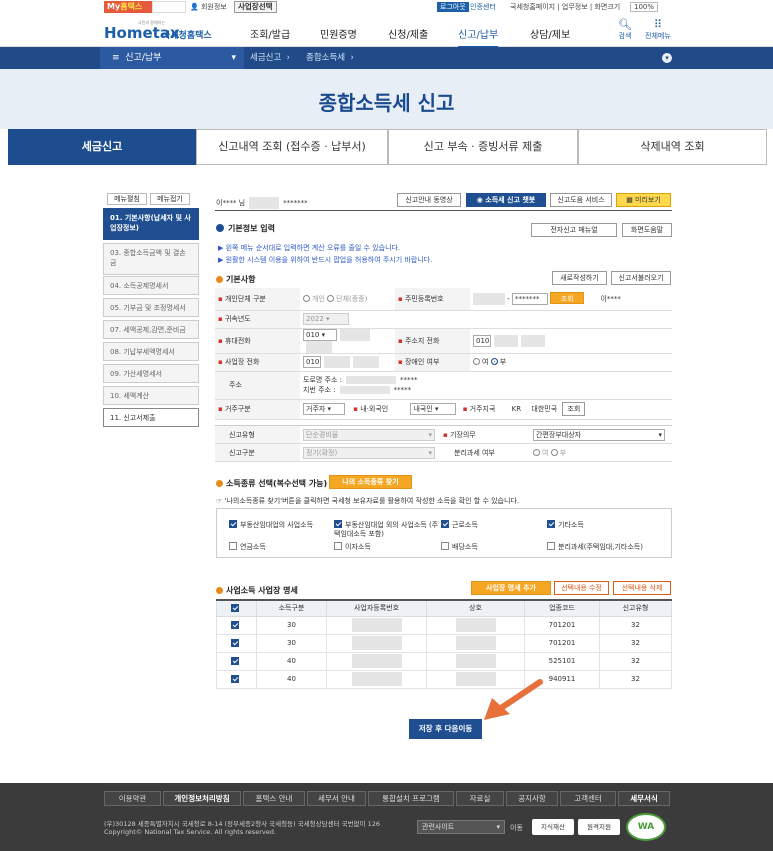 The image size is (773, 851). What do you see at coordinates (292, 147) in the screenshot?
I see `tab-report-history: 신고내역 조회 (접수증 · 납부서)` at bounding box center [292, 147].